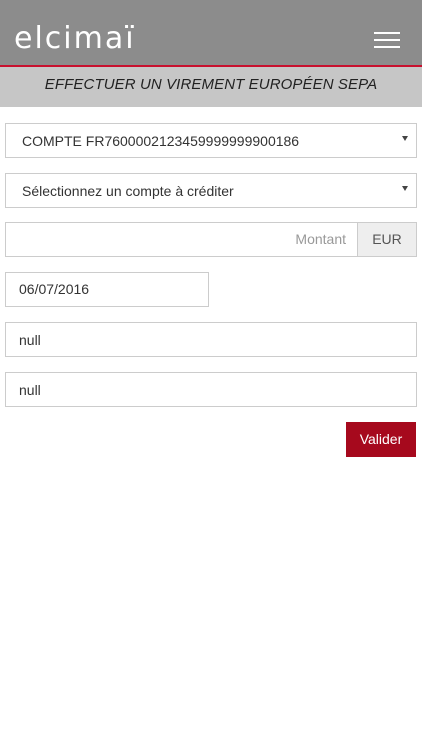 The width and height of the screenshot is (422, 750). Describe the element at coordinates (211, 339) in the screenshot. I see `text-field-1: null` at that location.